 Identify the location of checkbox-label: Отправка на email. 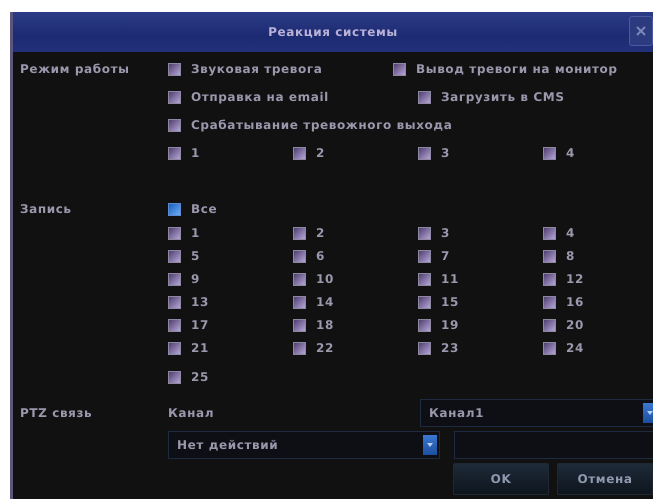
(260, 97).